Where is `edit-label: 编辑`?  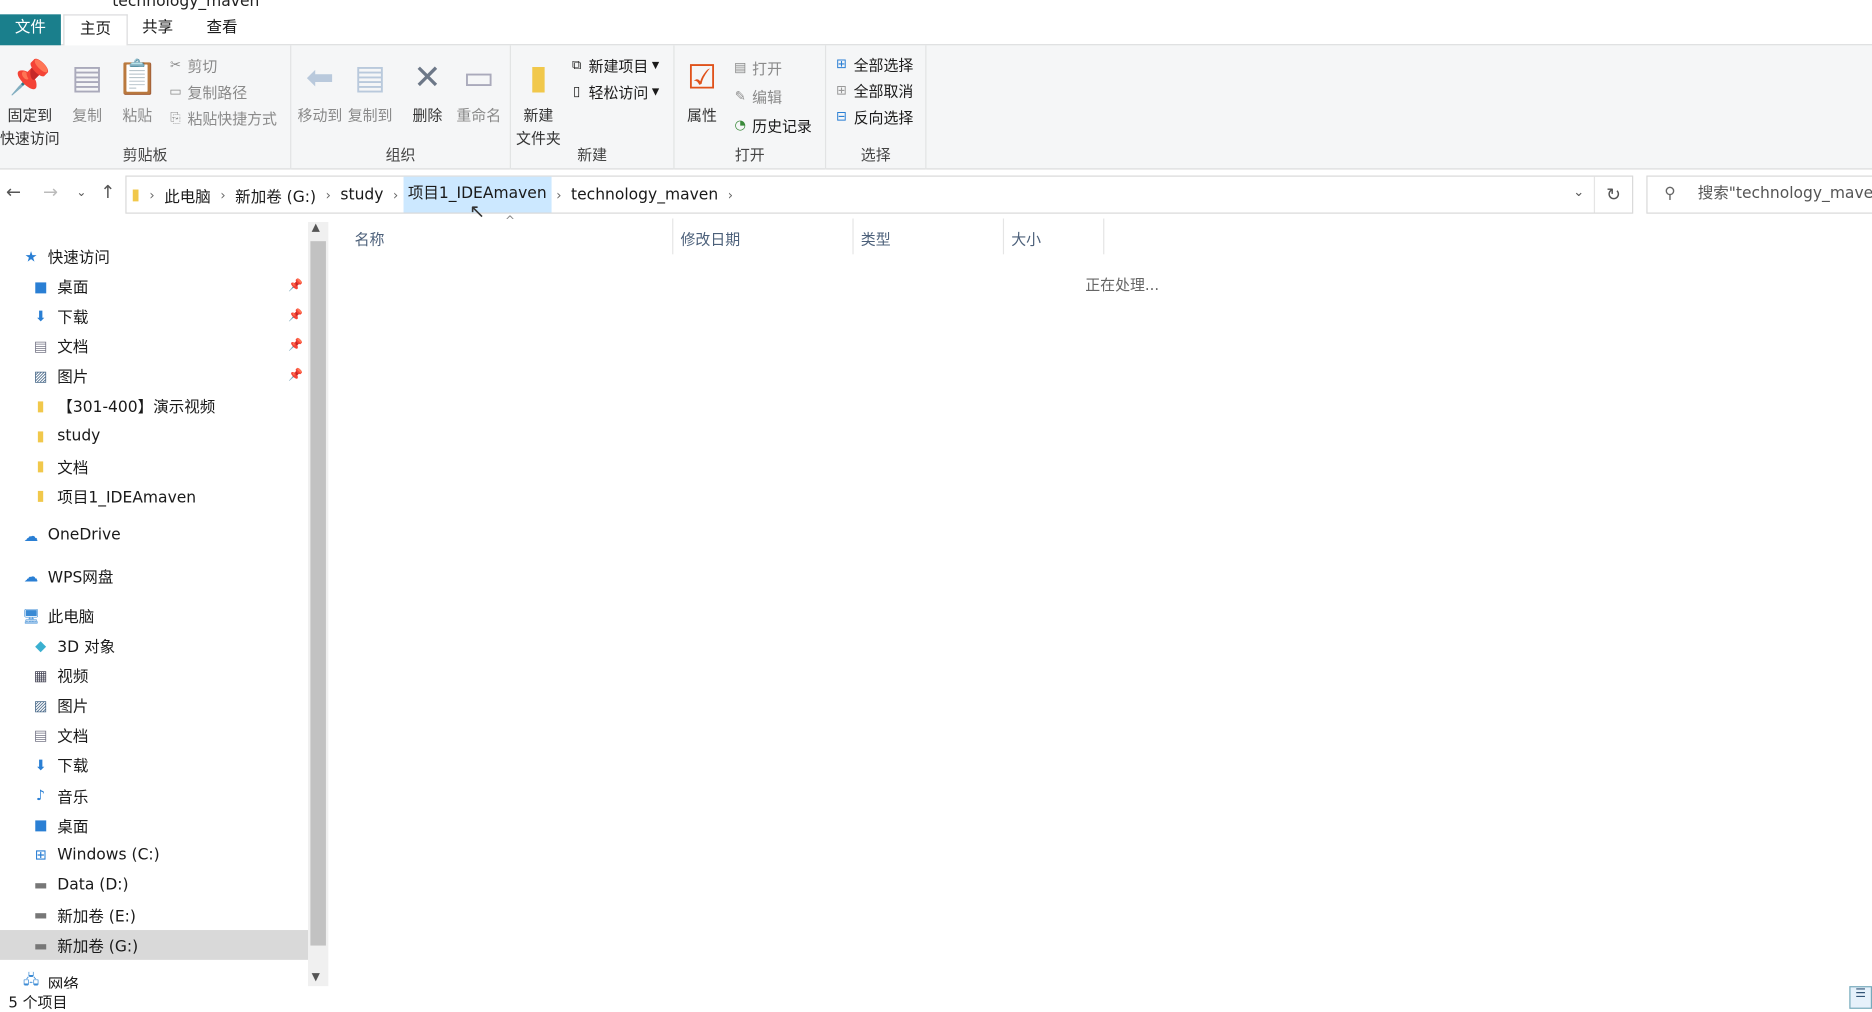 edit-label: 编辑 is located at coordinates (767, 97).